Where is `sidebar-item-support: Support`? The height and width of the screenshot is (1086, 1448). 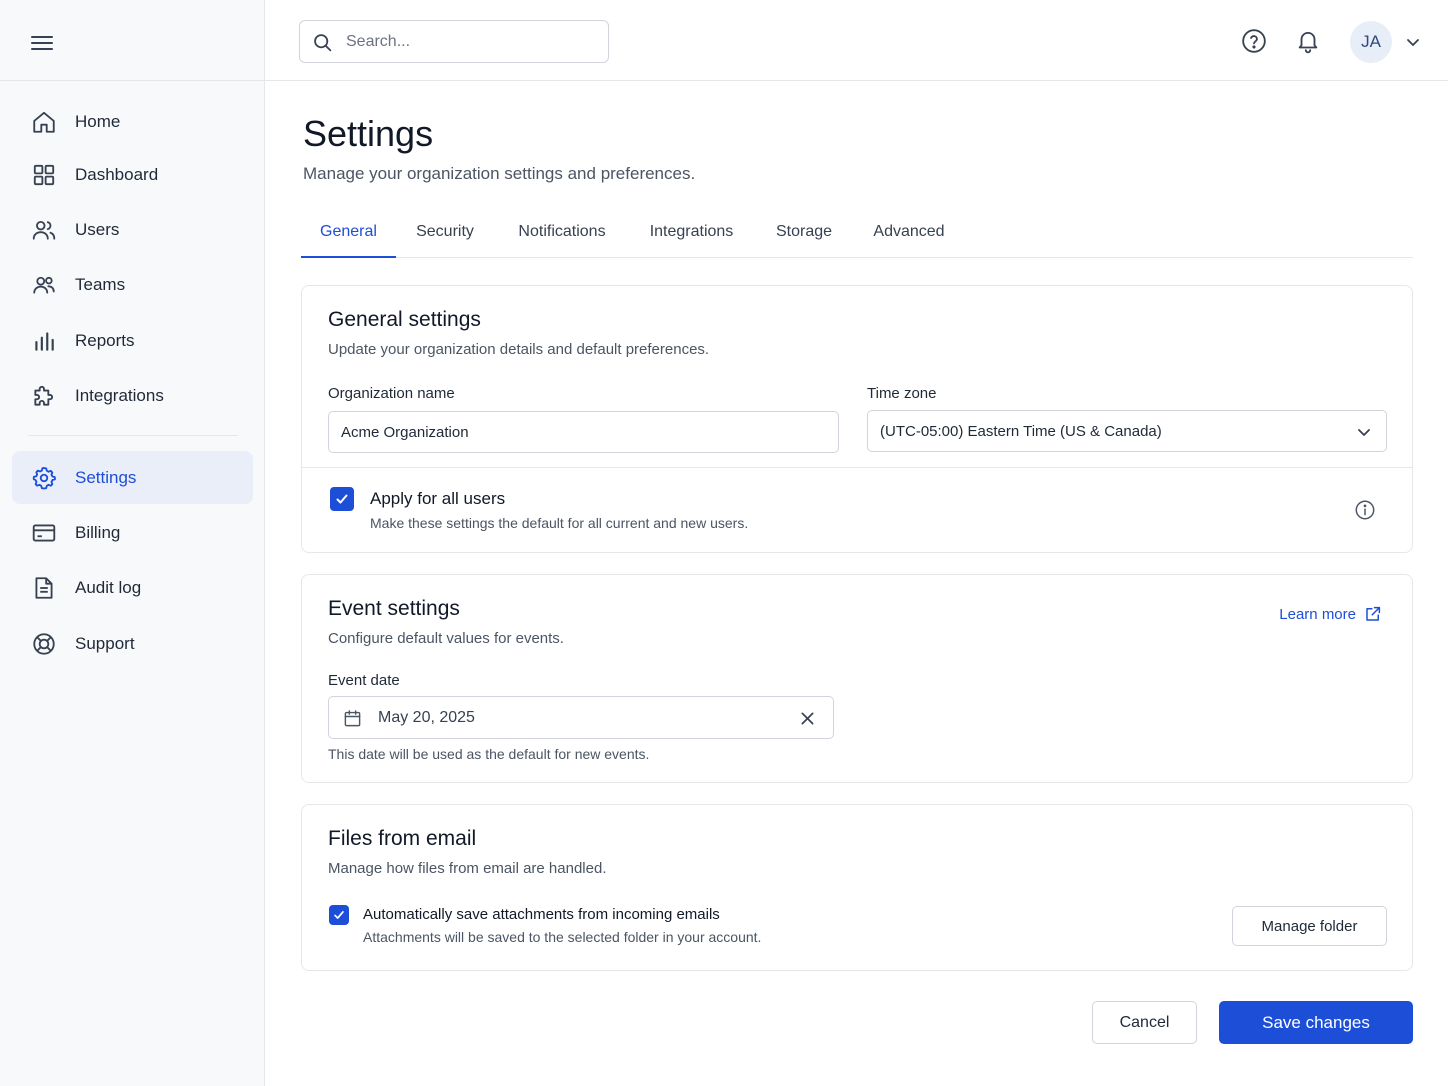 sidebar-item-support: Support is located at coordinates (132, 643).